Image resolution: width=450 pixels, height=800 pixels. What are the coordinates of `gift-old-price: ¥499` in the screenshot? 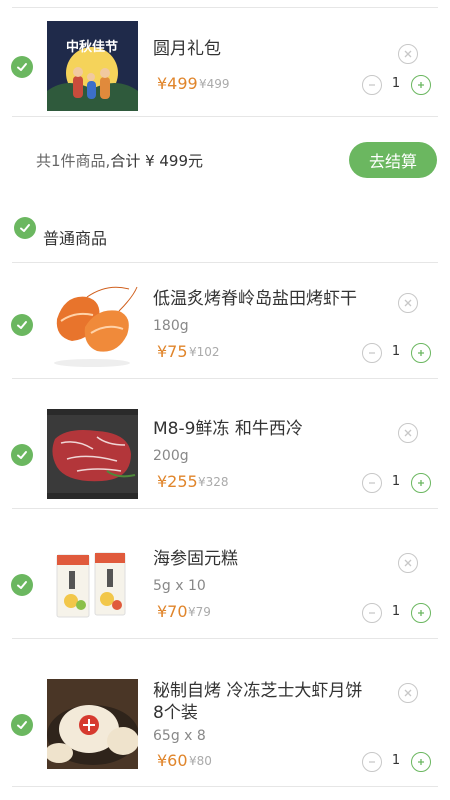 It's located at (214, 84).